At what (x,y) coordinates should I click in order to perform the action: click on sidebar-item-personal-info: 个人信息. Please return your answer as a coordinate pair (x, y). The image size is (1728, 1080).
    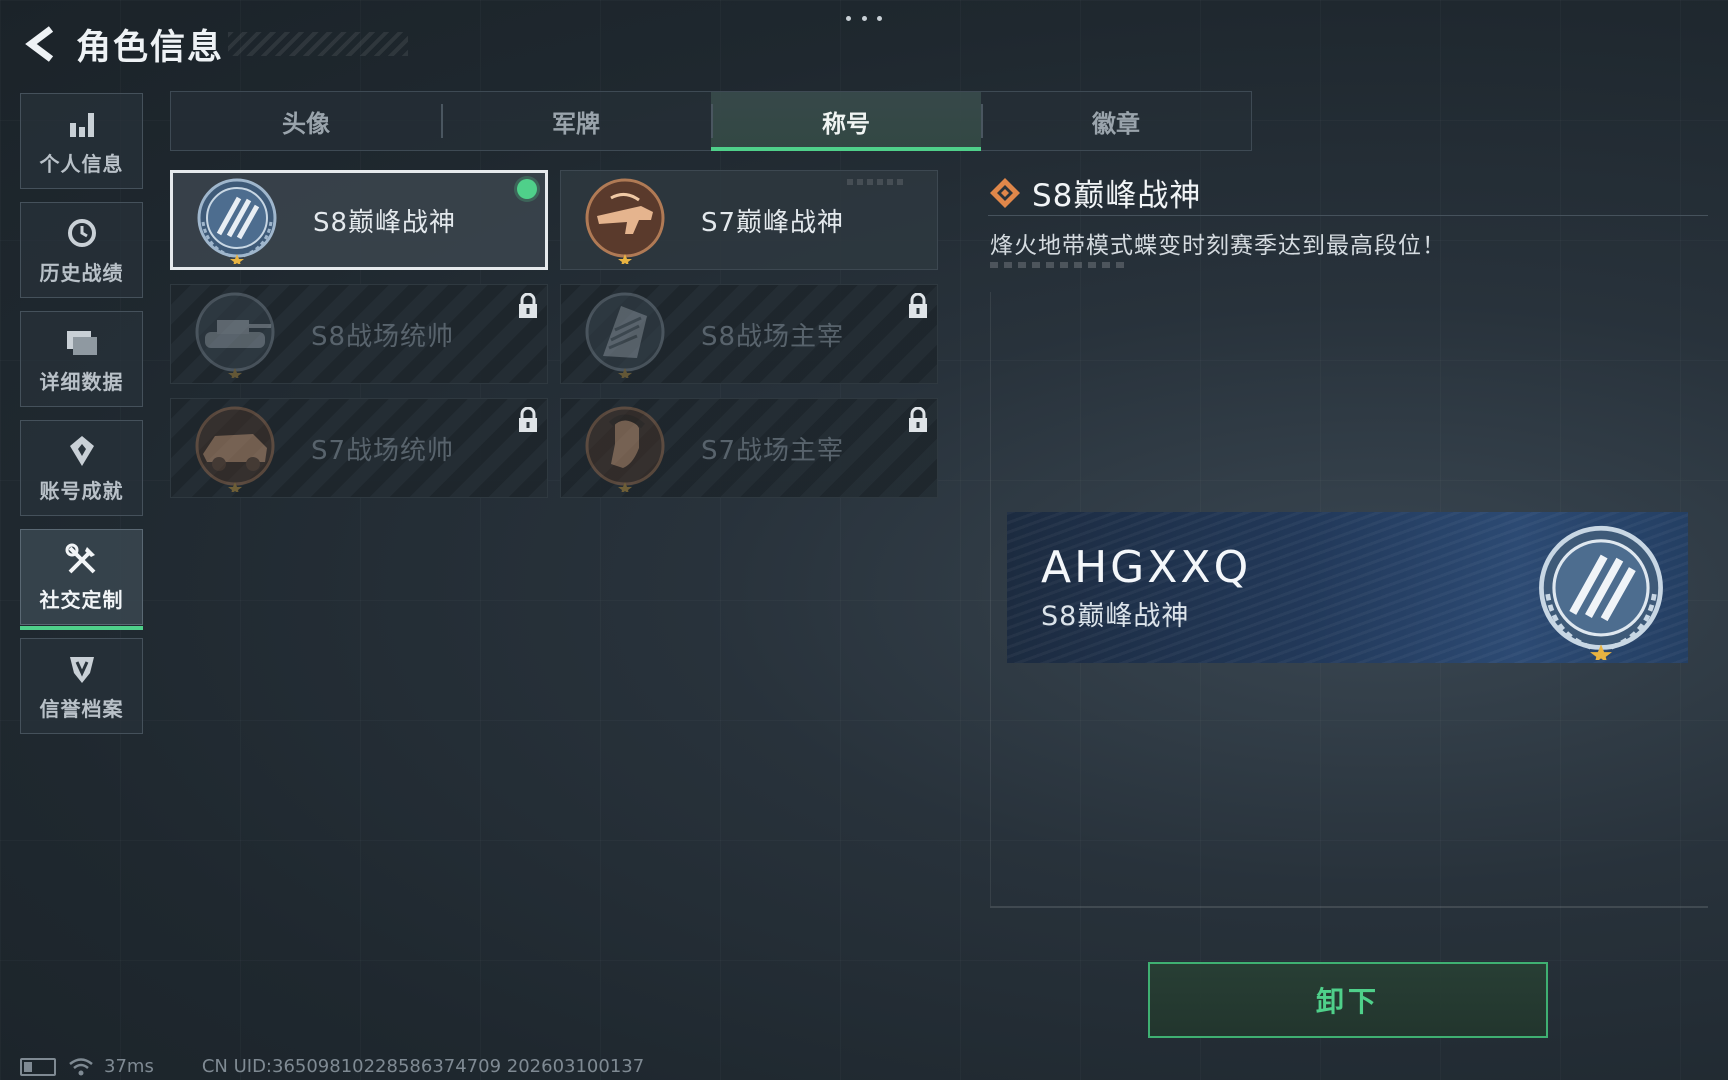
    Looking at the image, I should click on (81, 141).